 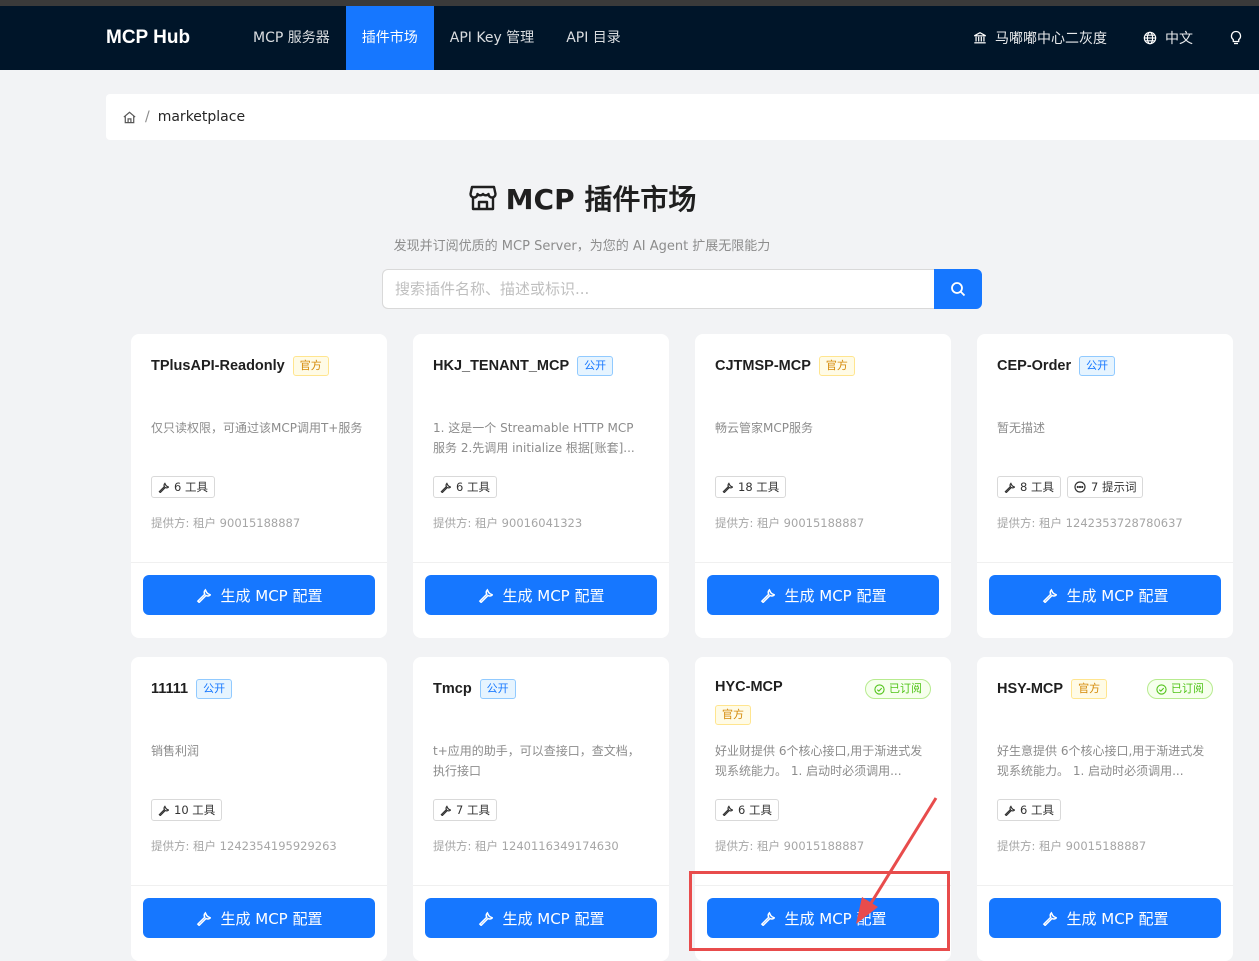 What do you see at coordinates (473, 810) in the screenshot?
I see `stat-label: 7 工具` at bounding box center [473, 810].